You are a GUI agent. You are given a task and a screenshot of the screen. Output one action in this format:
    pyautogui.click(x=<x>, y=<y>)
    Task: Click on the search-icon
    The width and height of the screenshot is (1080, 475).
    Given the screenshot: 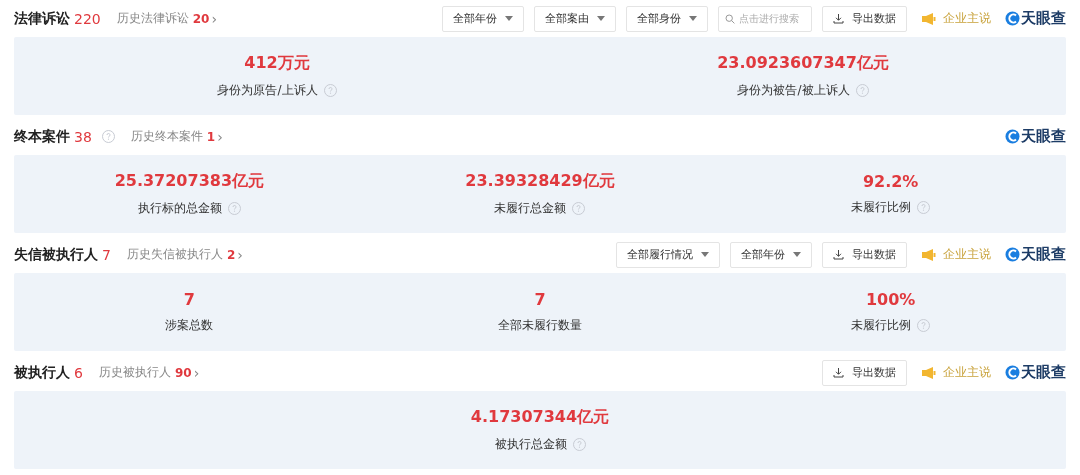 What is the action you would take?
    pyautogui.click(x=730, y=18)
    